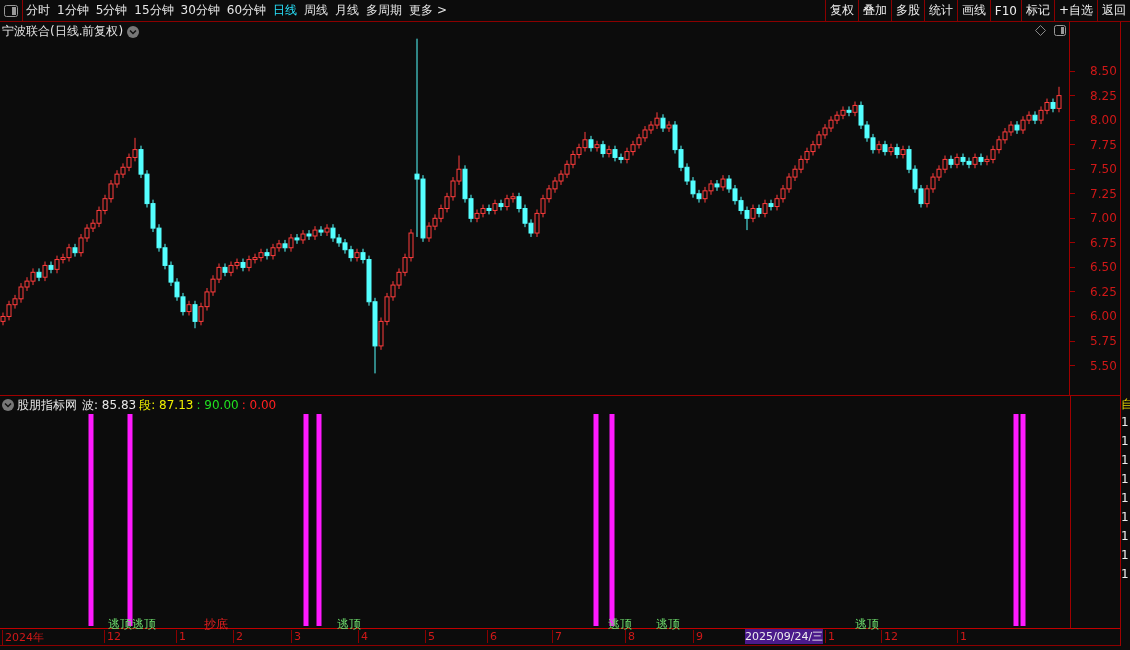 The height and width of the screenshot is (650, 1130). Describe the element at coordinates (1103, 341) in the screenshot. I see `price-label: 5.75` at that location.